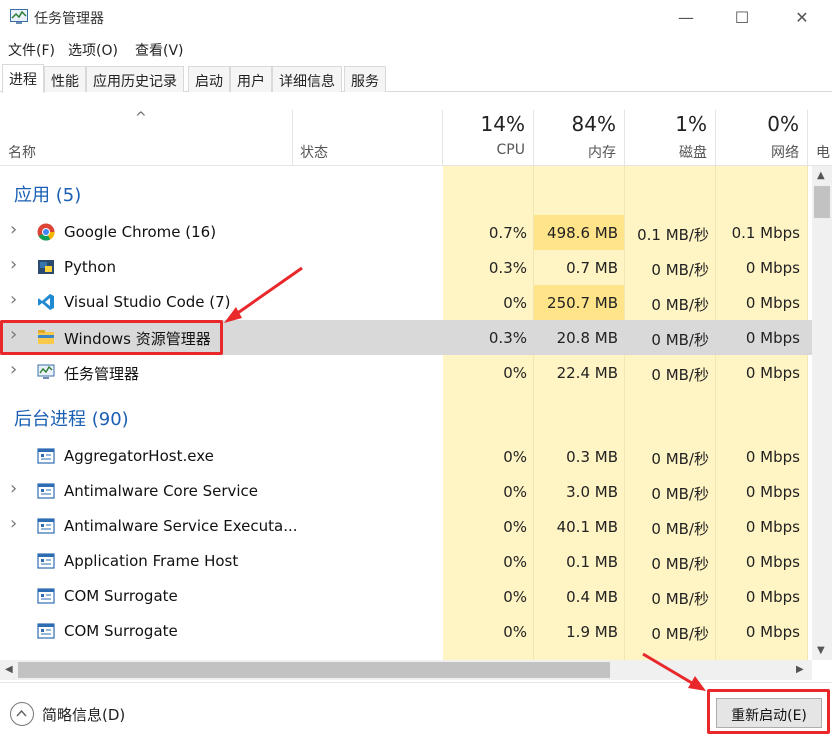 Image resolution: width=832 pixels, height=742 pixels. Describe the element at coordinates (484, 150) in the screenshot. I see `column-cpu: CPU` at that location.